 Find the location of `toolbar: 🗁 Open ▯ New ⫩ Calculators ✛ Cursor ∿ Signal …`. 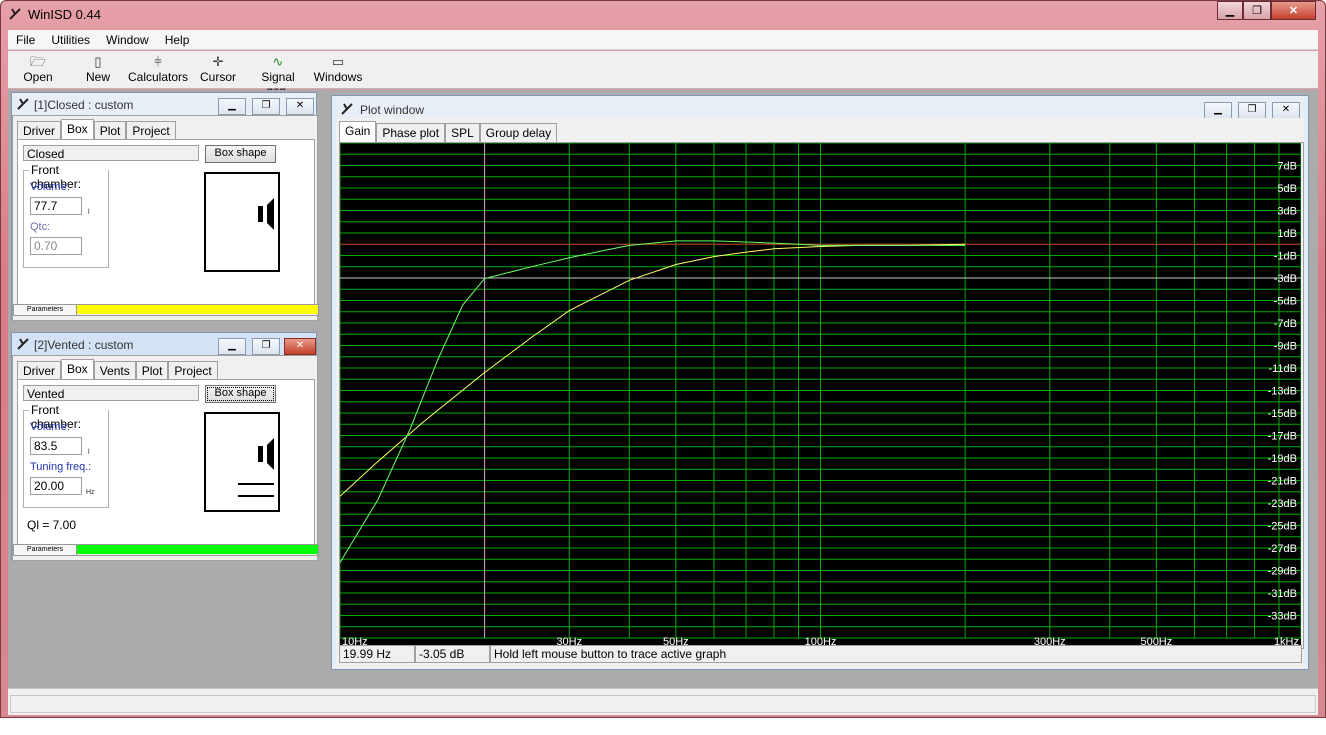

toolbar: 🗁 Open ▯ New ⫩ Calculators ✛ Cursor ∿ Signal … is located at coordinates (663, 74).